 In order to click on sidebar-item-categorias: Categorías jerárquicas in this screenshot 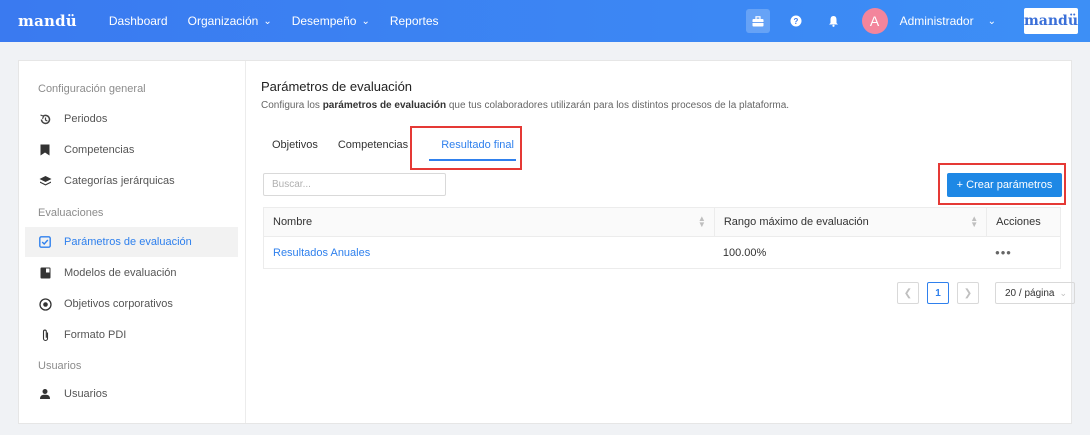, I will do `click(131, 181)`.